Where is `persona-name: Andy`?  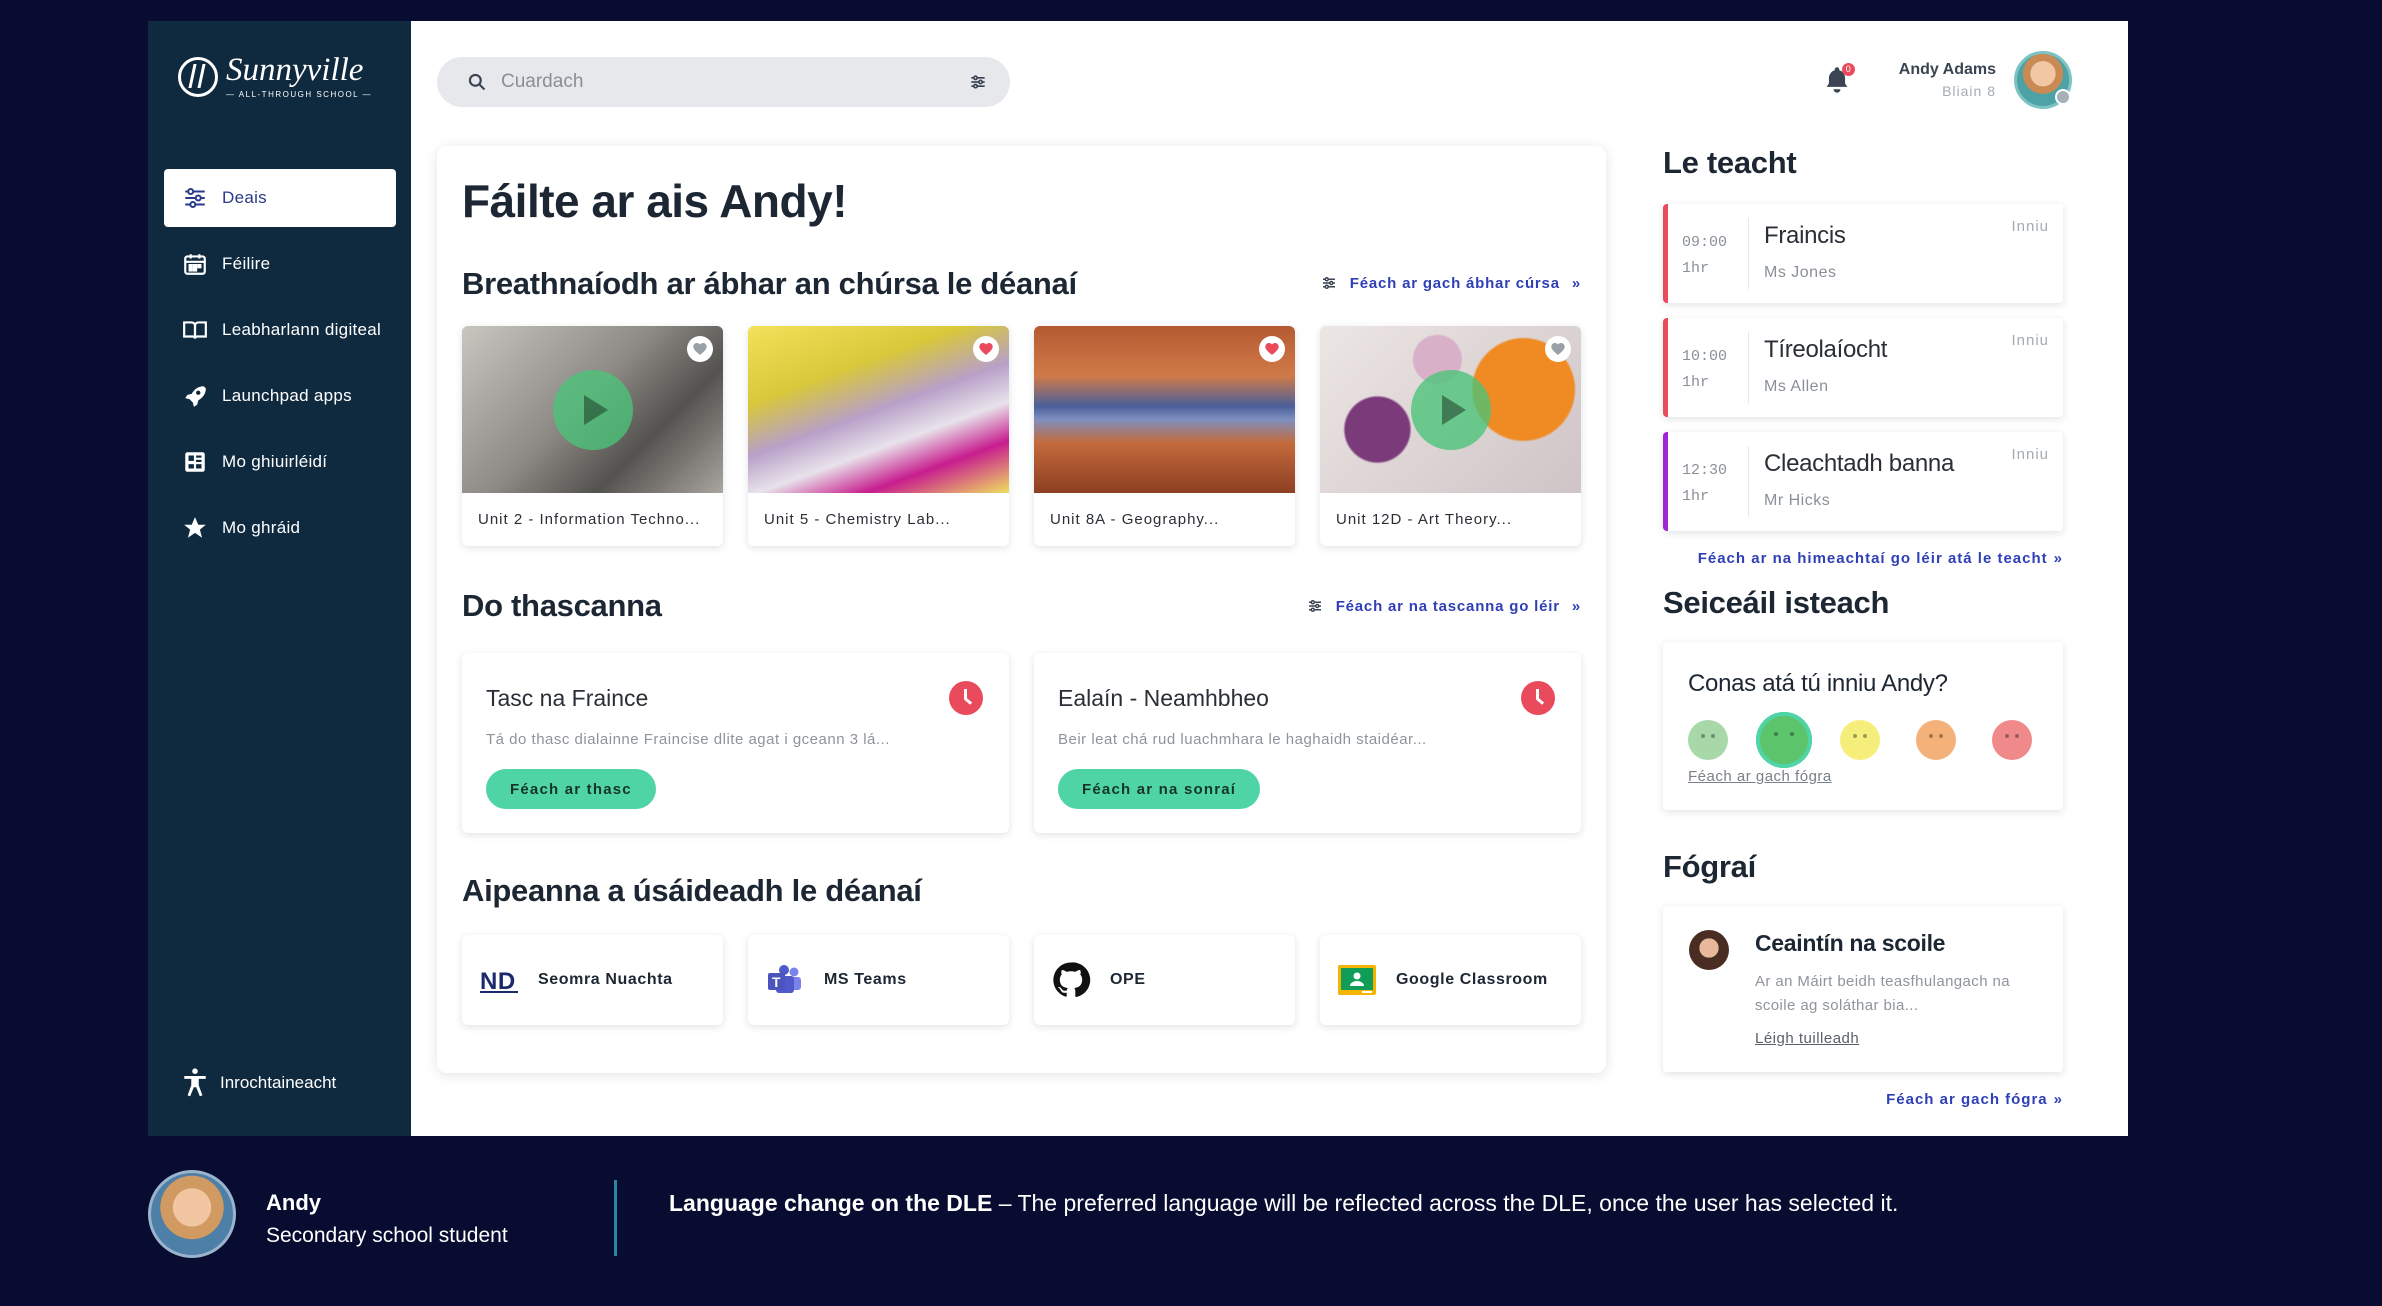
persona-name: Andy is located at coordinates (293, 1202).